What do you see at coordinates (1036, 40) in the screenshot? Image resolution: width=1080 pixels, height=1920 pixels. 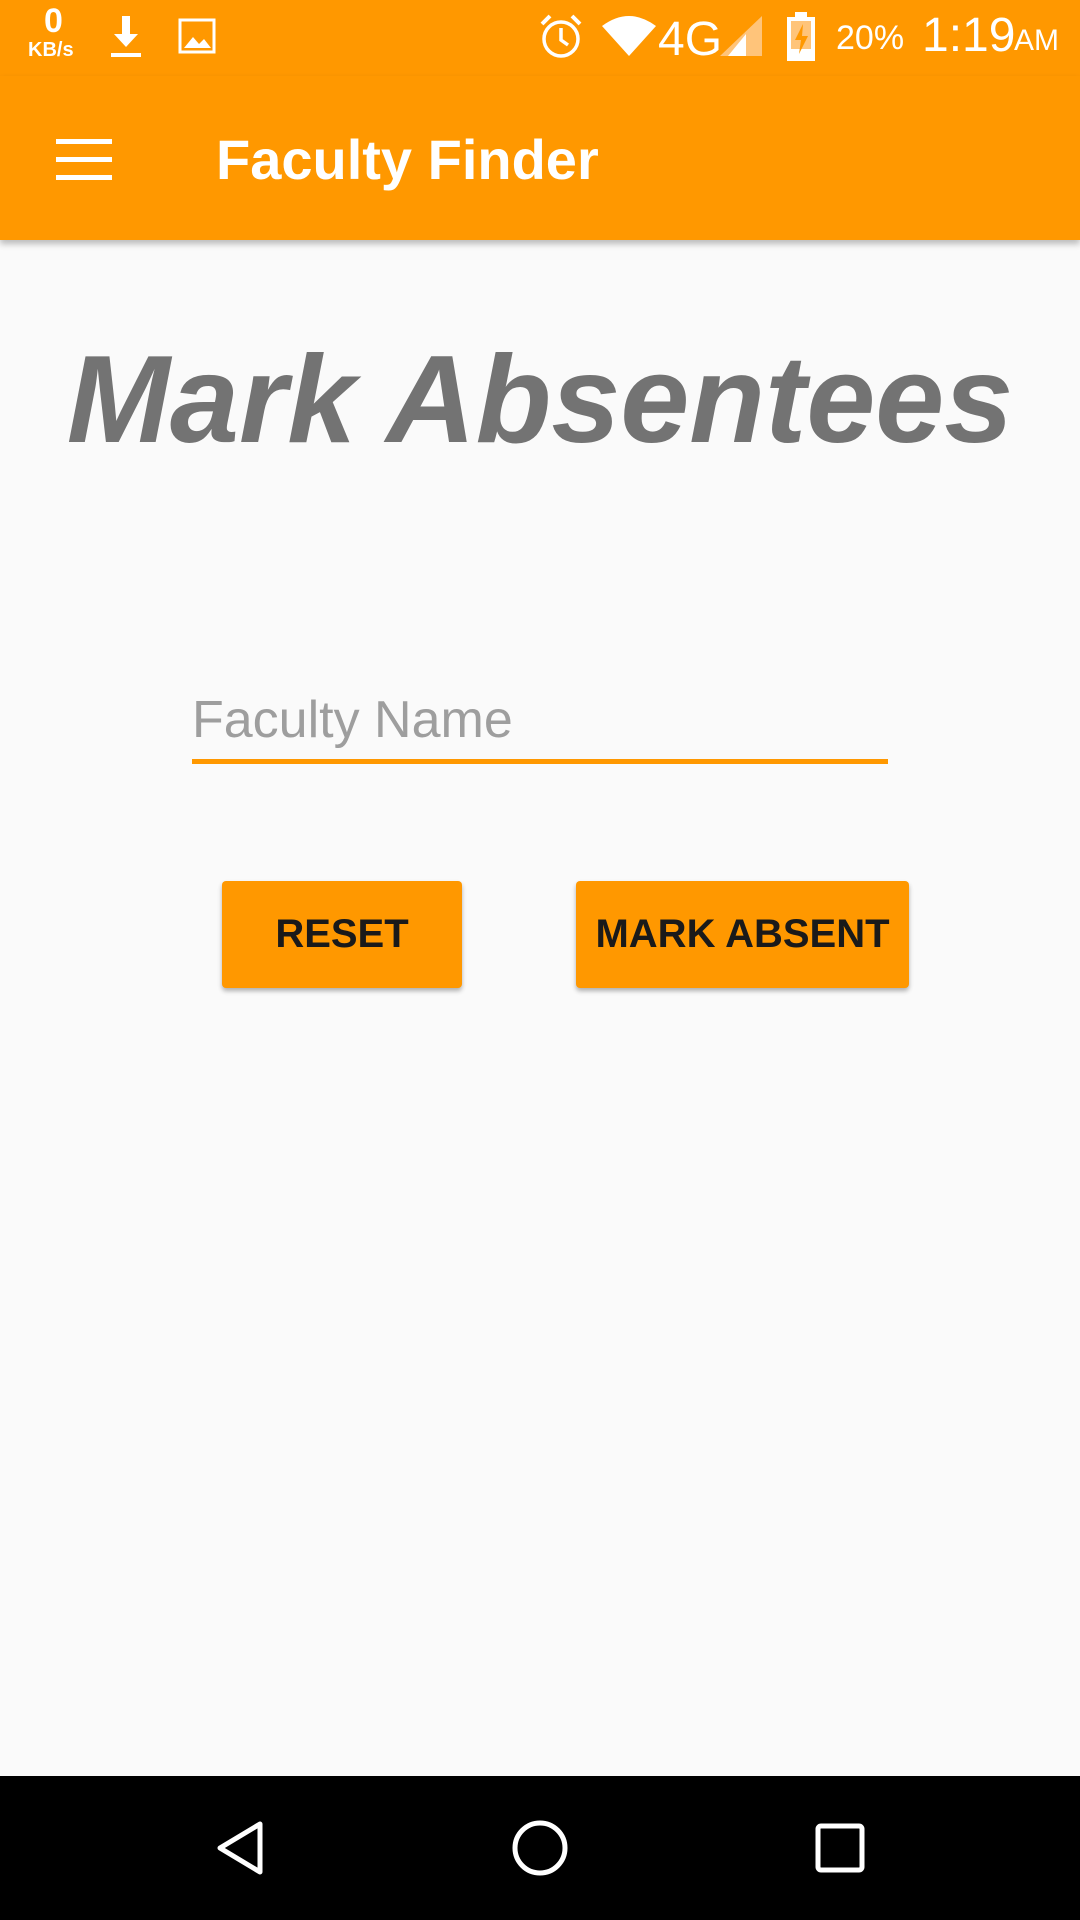 I see `clock-suffix: AM` at bounding box center [1036, 40].